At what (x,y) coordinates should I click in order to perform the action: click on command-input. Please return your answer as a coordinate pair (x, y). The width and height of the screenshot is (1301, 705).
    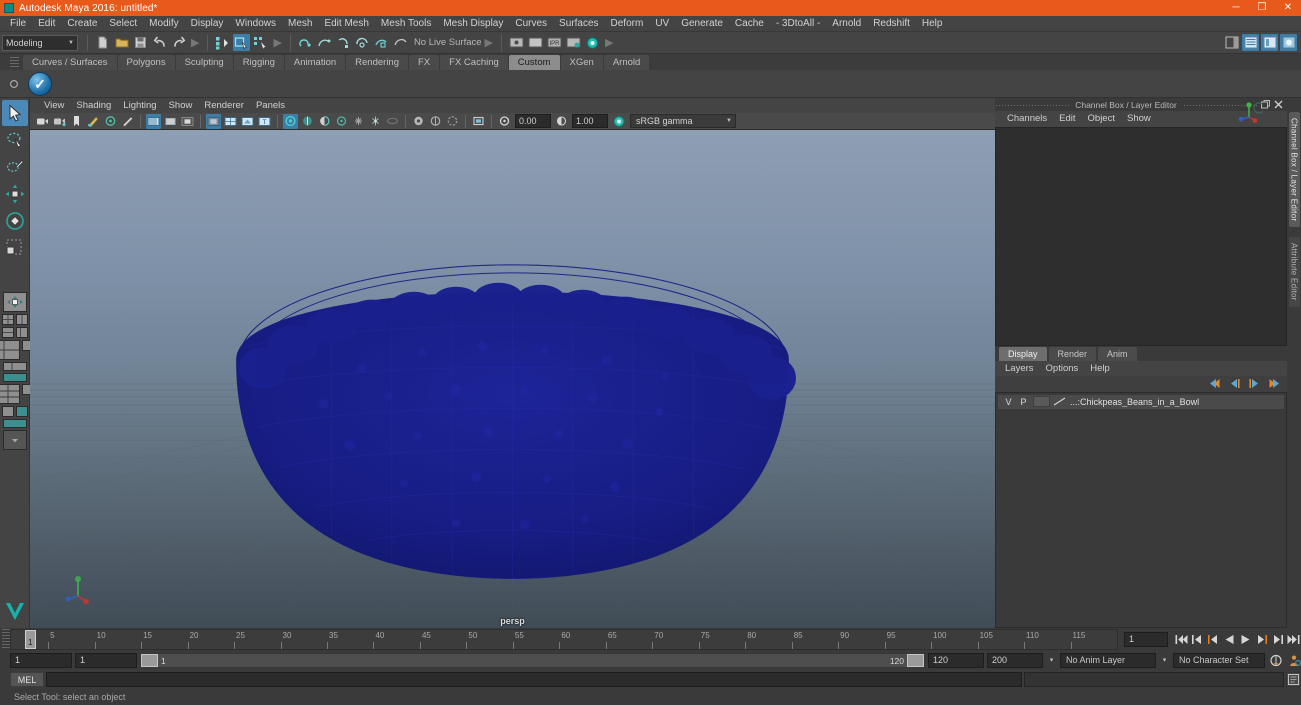
    Looking at the image, I should click on (534, 679).